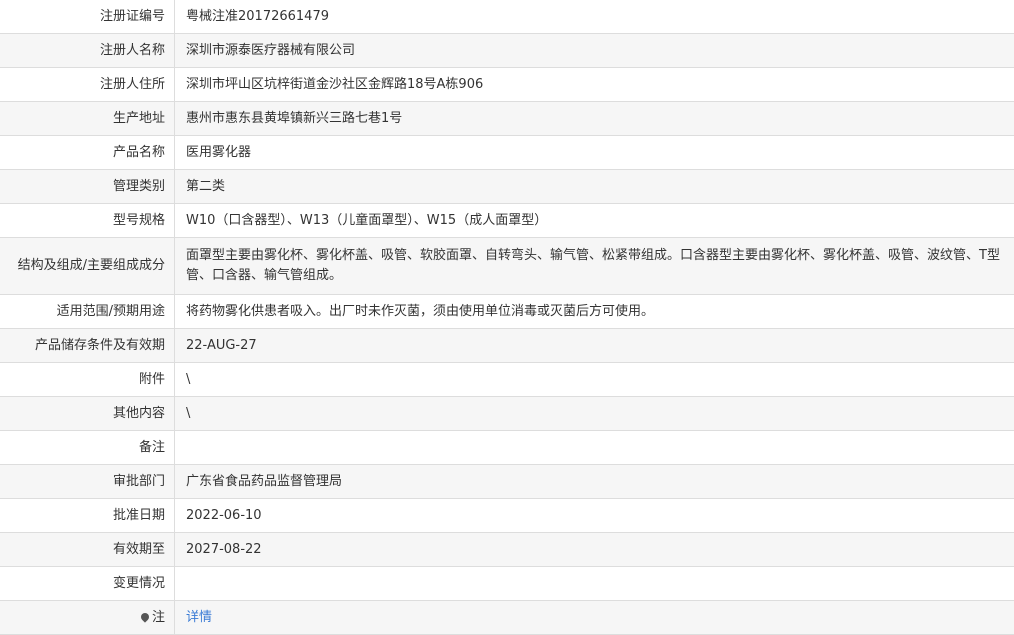 Image resolution: width=1014 pixels, height=635 pixels. Describe the element at coordinates (87, 414) in the screenshot. I see `row-label: 其他内容` at that location.